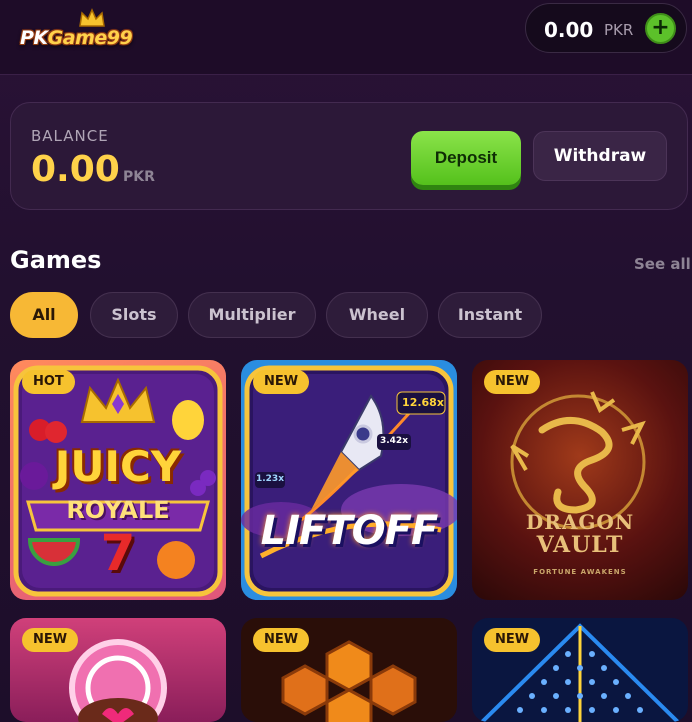  What do you see at coordinates (134, 315) in the screenshot?
I see `chip-slots: Slots` at bounding box center [134, 315].